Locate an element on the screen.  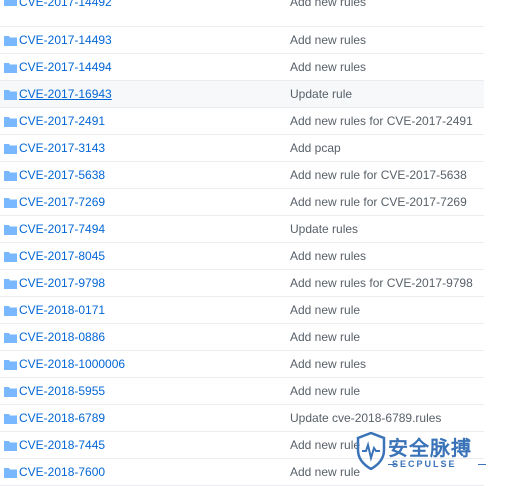
file-row: CVE-2018-0171 Add new rule is located at coordinates (242, 310).